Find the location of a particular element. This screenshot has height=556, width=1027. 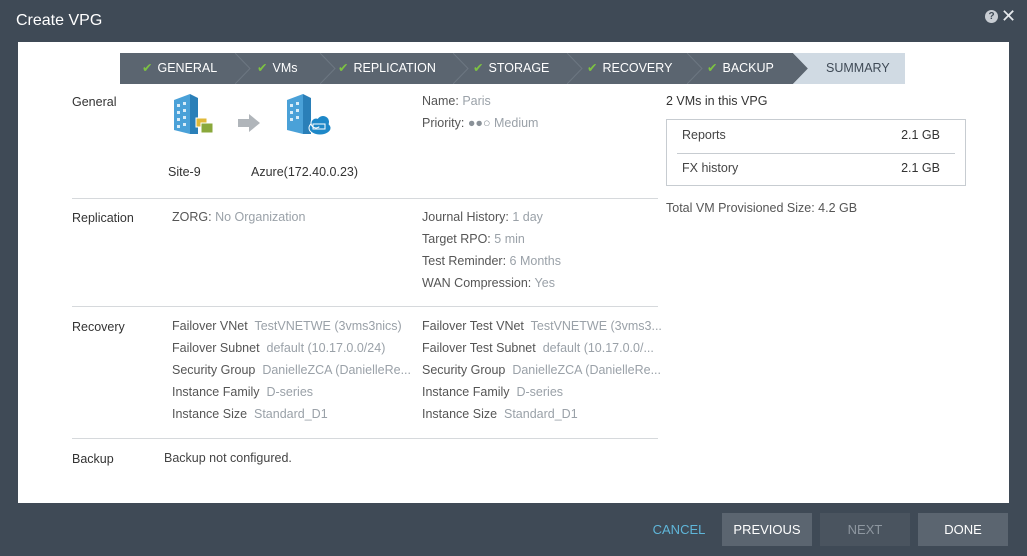

recovery-section-label: Recovery is located at coordinates (98, 327).